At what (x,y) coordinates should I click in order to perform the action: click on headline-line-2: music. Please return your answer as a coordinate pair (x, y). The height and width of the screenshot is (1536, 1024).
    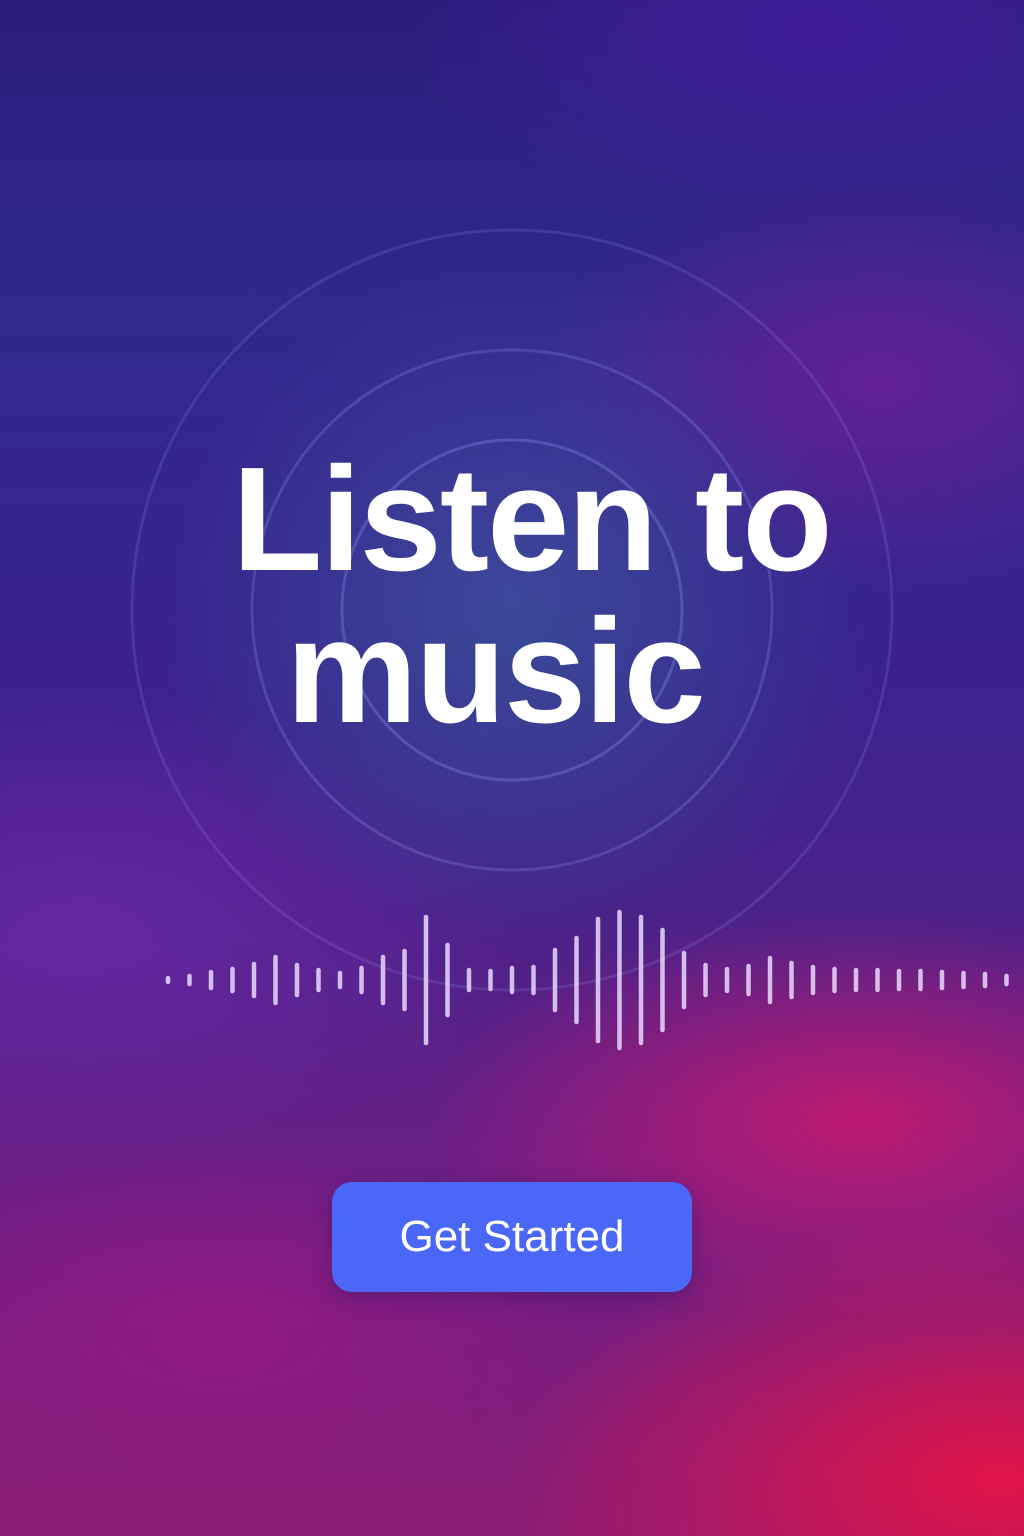
    Looking at the image, I should click on (496, 671).